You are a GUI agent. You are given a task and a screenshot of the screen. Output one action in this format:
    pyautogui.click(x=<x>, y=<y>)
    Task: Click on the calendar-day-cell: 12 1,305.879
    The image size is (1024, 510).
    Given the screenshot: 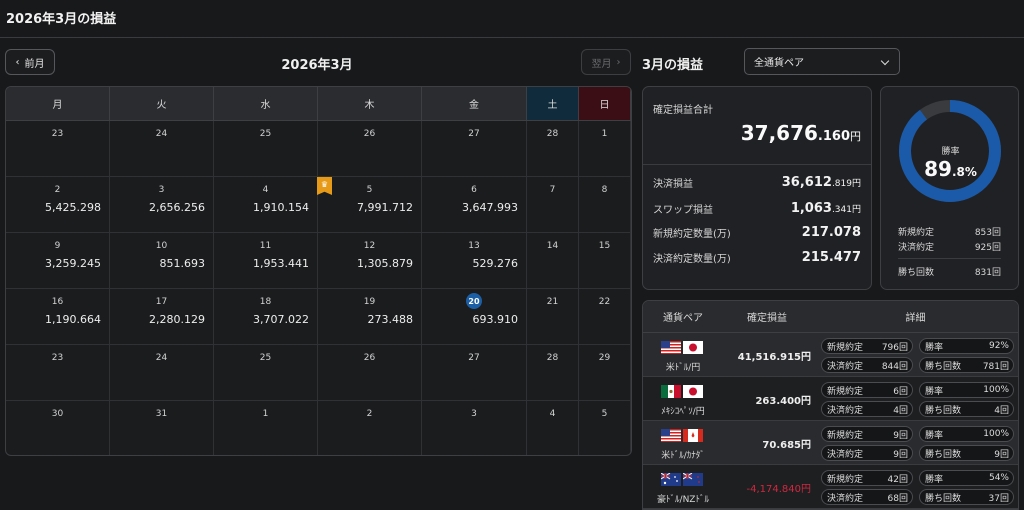 What is the action you would take?
    pyautogui.click(x=370, y=261)
    